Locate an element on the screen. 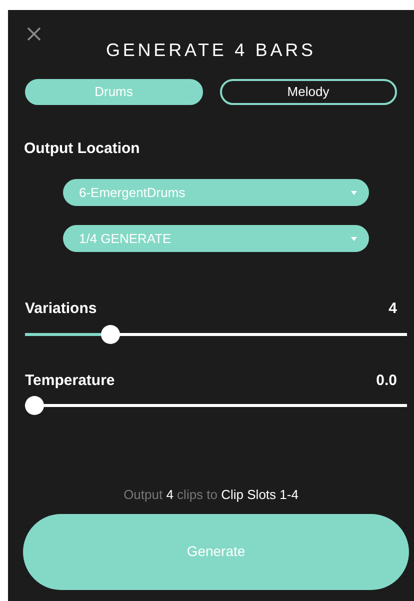 This screenshot has height=601, width=414. slider-value: 4 is located at coordinates (392, 309).